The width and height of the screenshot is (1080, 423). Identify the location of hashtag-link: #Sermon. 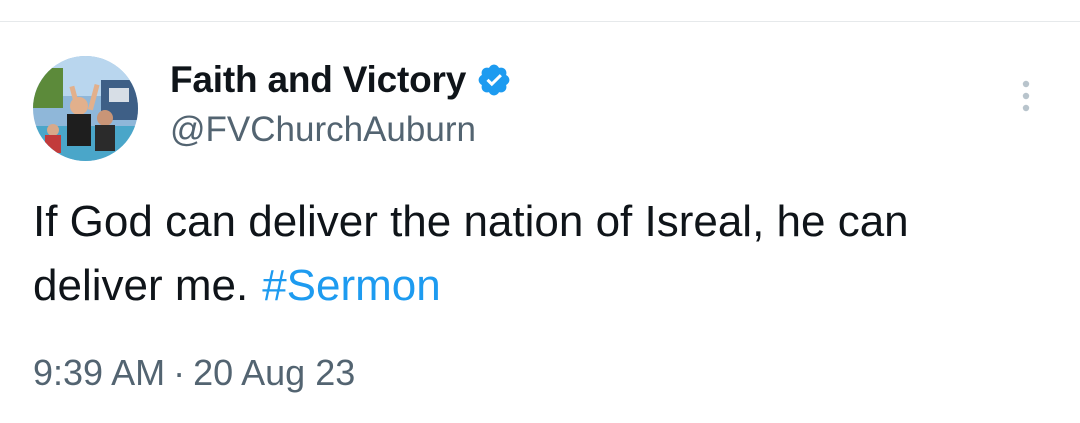
(351, 285).